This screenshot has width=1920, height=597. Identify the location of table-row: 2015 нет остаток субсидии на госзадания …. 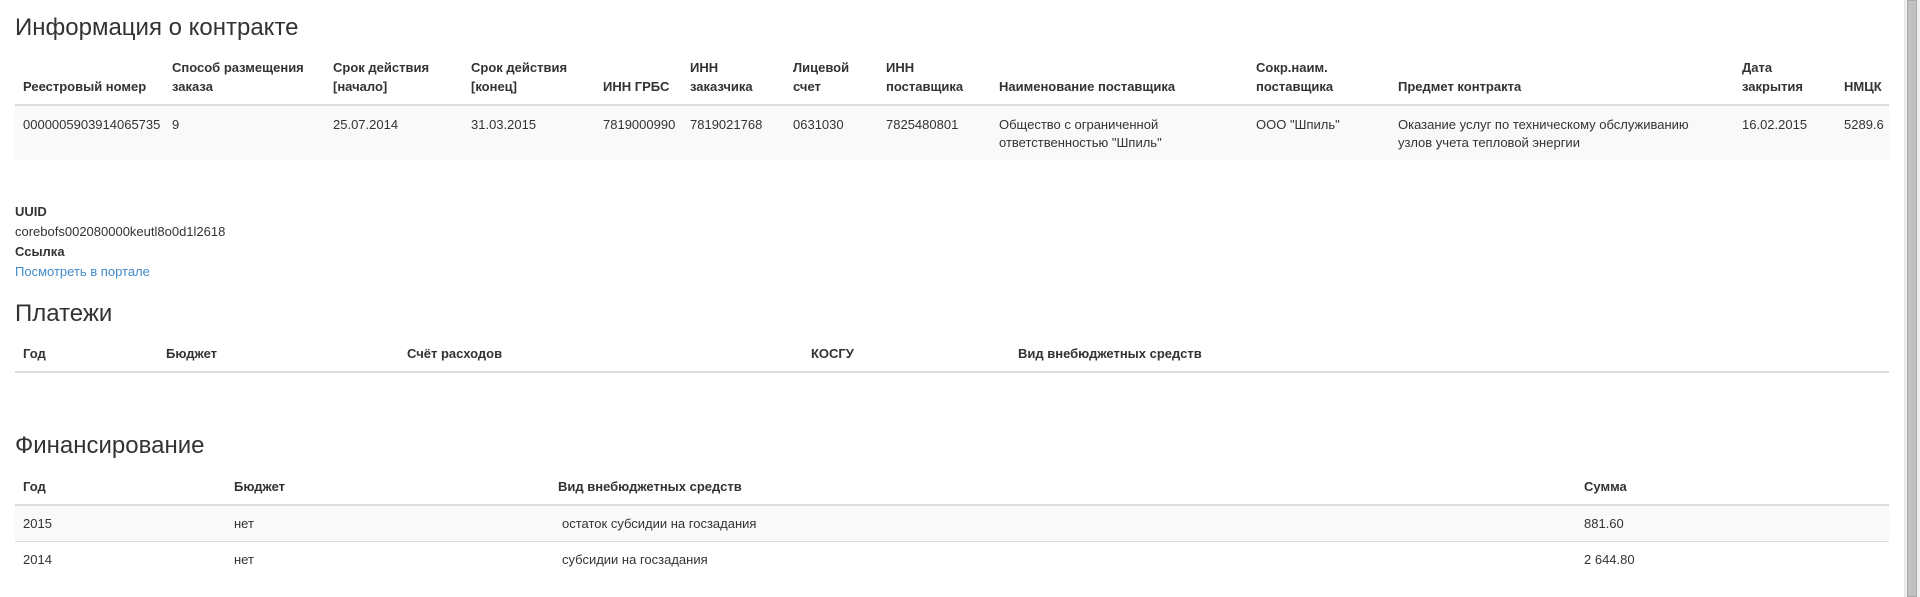
(952, 523).